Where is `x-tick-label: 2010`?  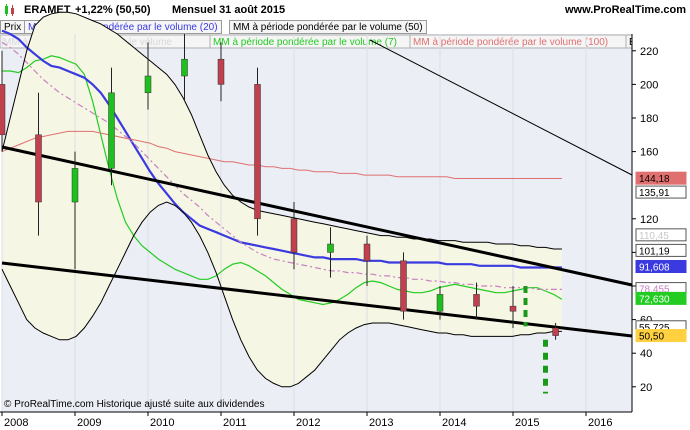 x-tick-label: 2010 is located at coordinates (162, 423).